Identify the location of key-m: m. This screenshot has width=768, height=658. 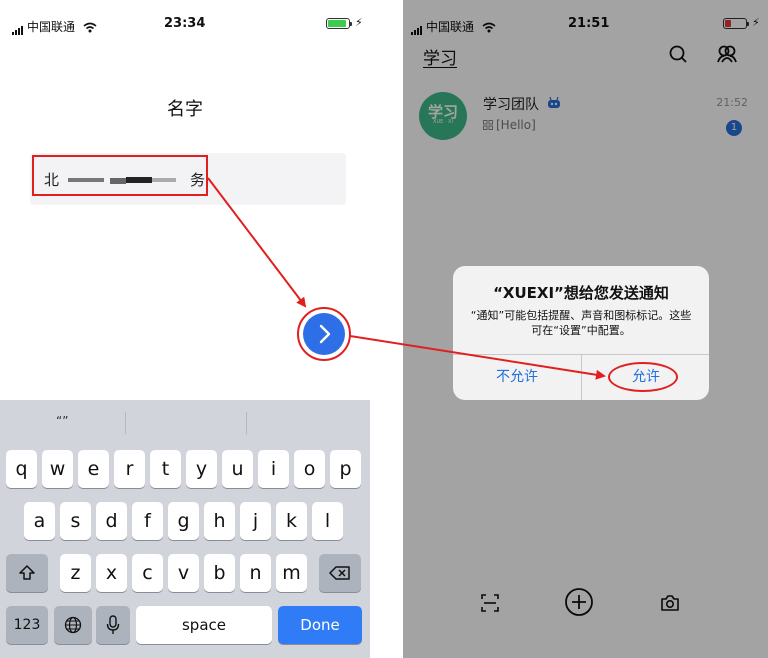
(291, 573).